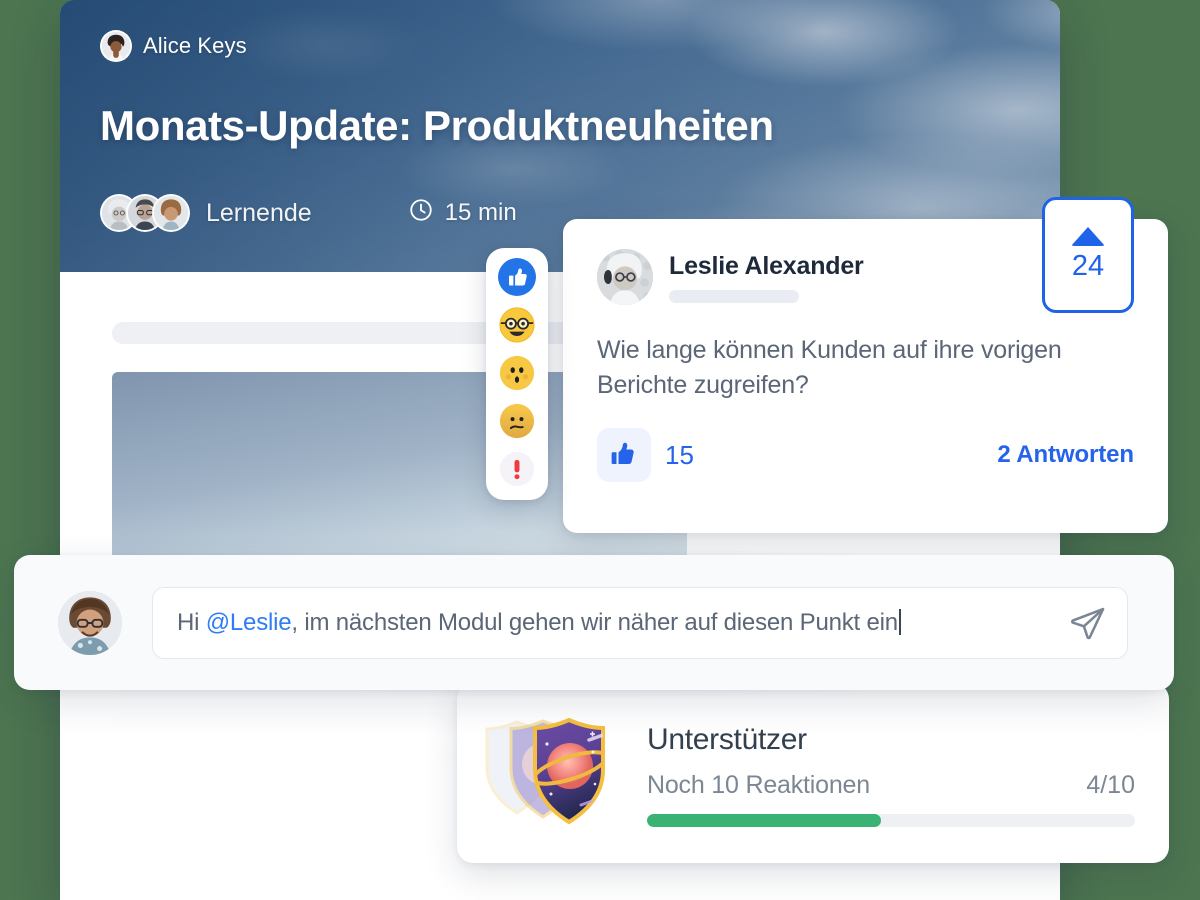  Describe the element at coordinates (145, 213) in the screenshot. I see `learner-avatar-stack` at that location.